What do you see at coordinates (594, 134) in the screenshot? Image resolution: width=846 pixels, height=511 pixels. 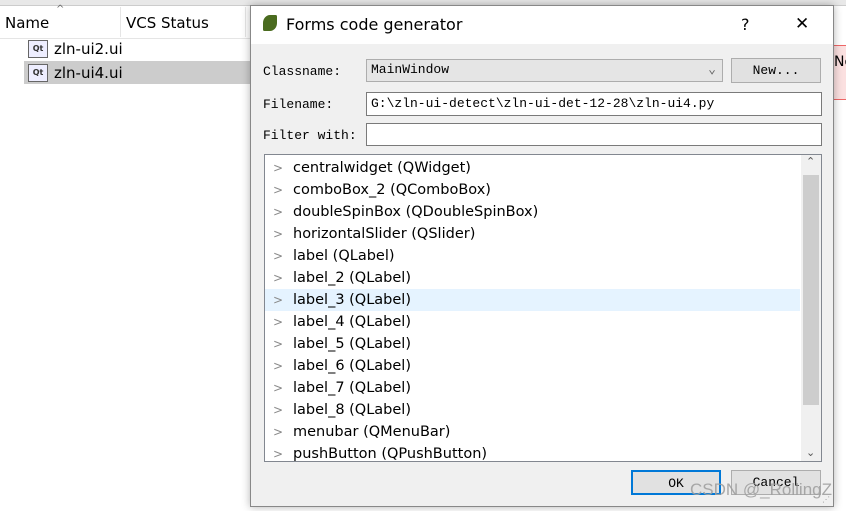 I see `filter-input` at bounding box center [594, 134].